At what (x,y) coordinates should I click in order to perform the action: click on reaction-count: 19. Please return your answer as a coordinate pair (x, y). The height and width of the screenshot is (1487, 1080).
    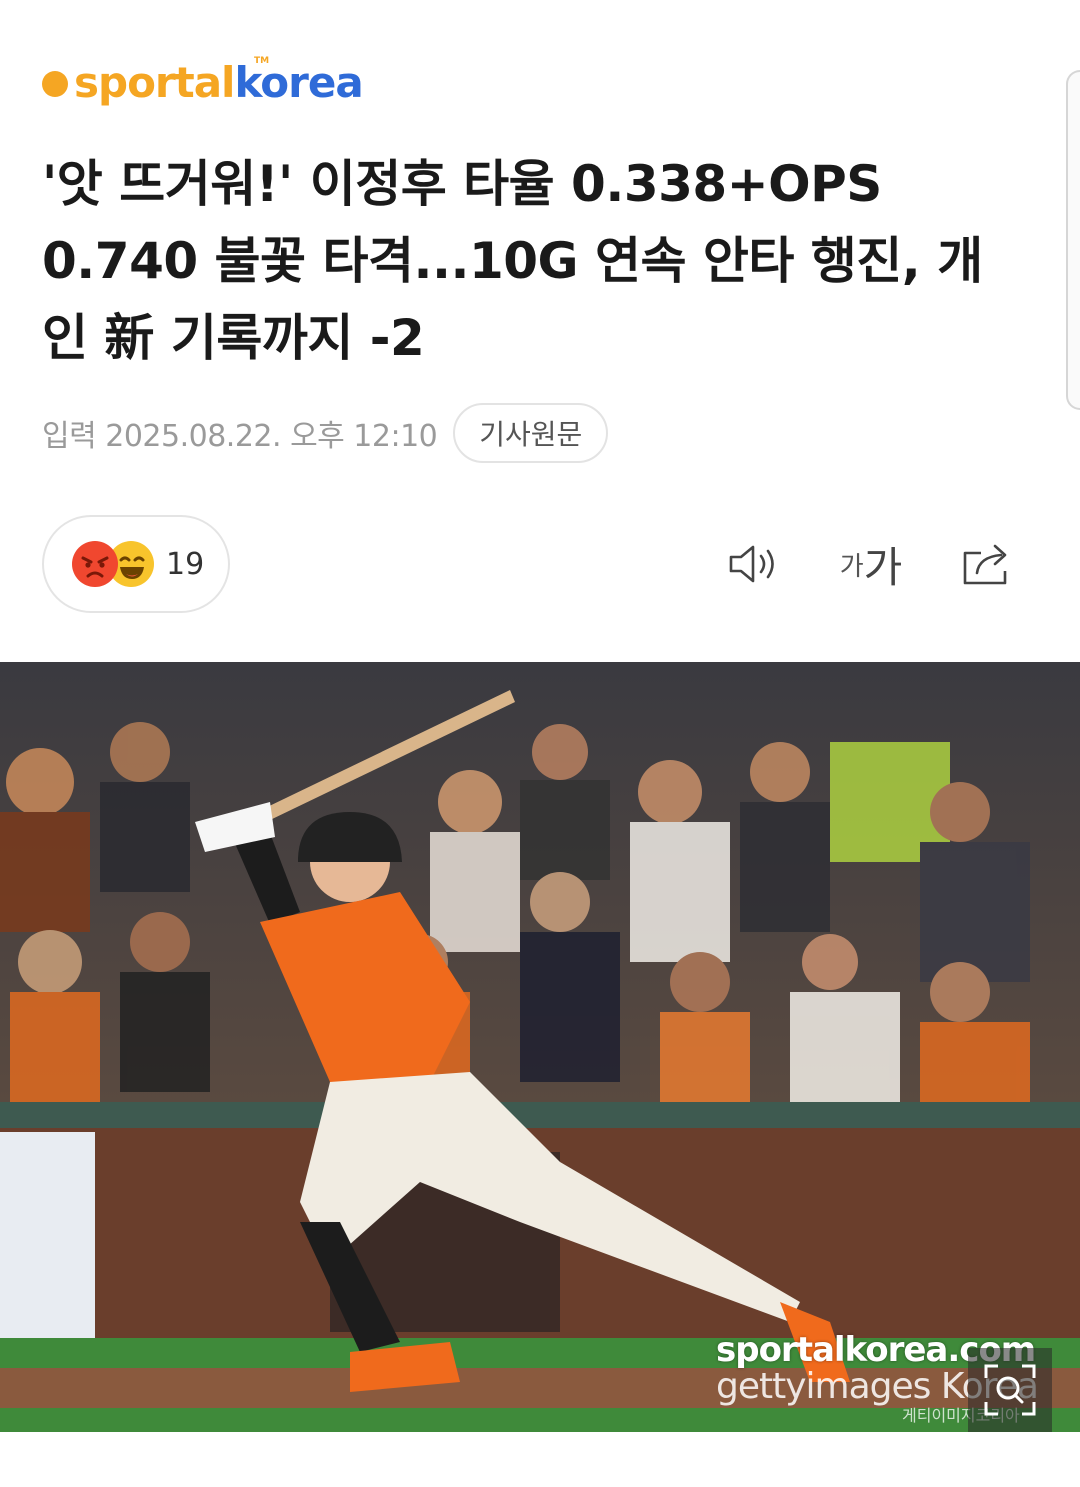
    Looking at the image, I should click on (185, 564).